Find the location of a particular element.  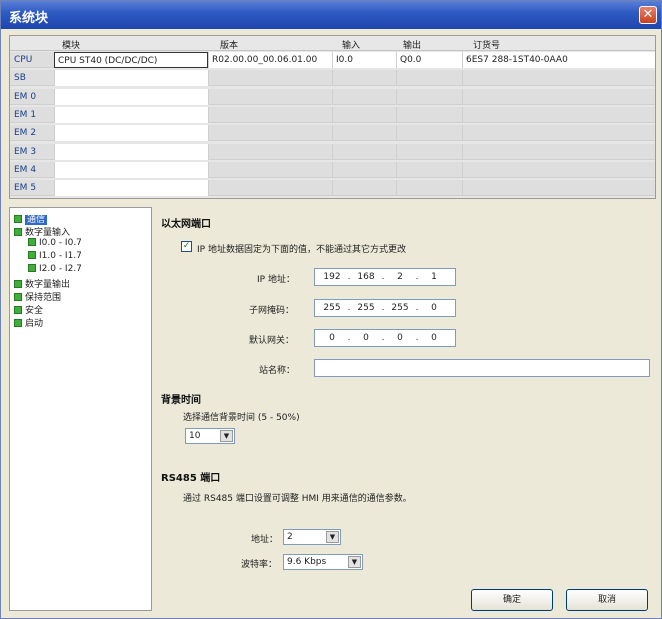

gateway-label: 默认网关： is located at coordinates (272, 341).